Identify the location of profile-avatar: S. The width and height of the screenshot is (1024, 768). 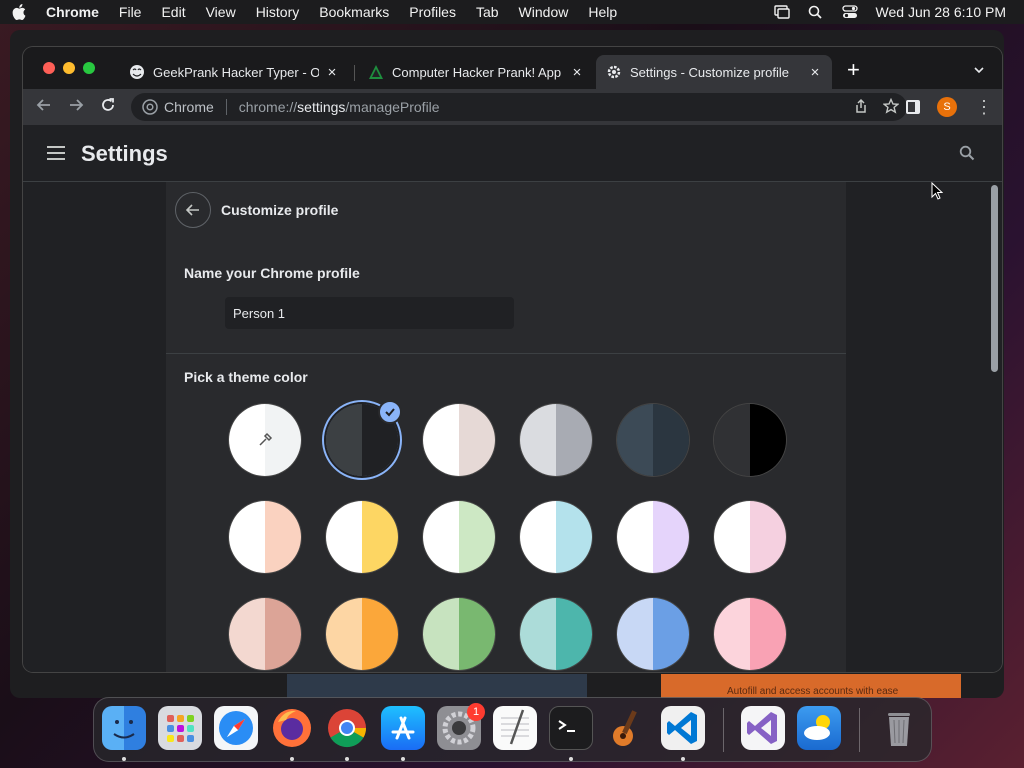
(947, 107).